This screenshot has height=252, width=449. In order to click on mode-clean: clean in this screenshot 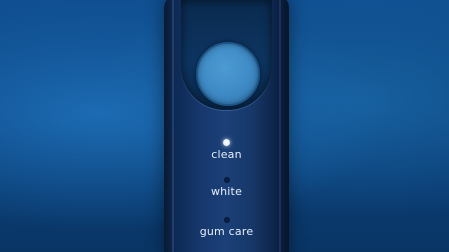, I will do `click(226, 150)`.